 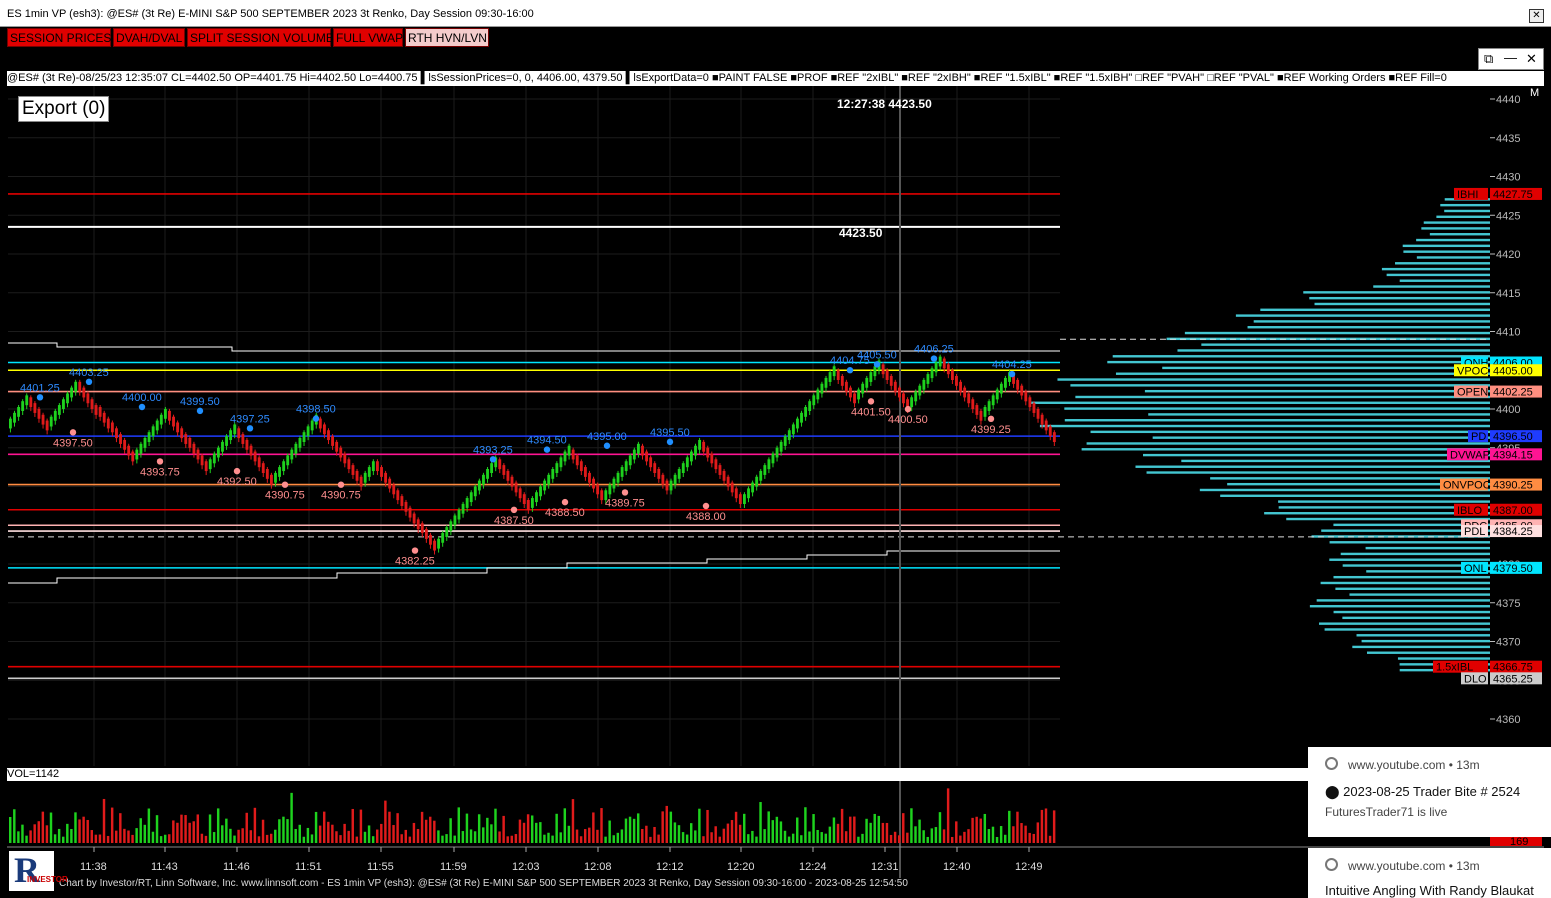 I want to click on axis-tick-label: 4440, so click(x=1508, y=100).